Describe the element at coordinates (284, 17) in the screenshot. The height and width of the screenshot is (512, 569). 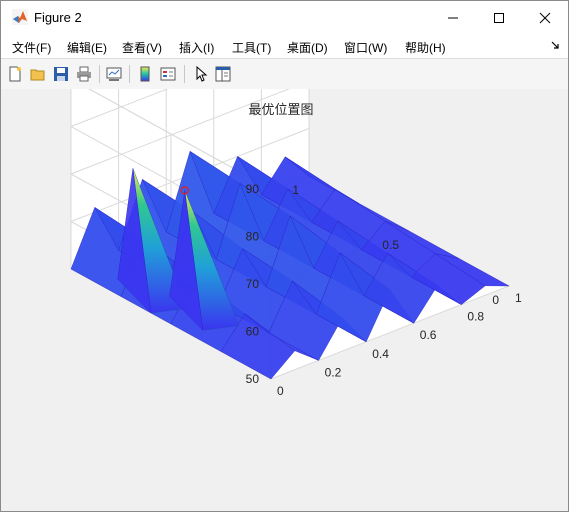
I see `title-bar: Figure 2` at that location.